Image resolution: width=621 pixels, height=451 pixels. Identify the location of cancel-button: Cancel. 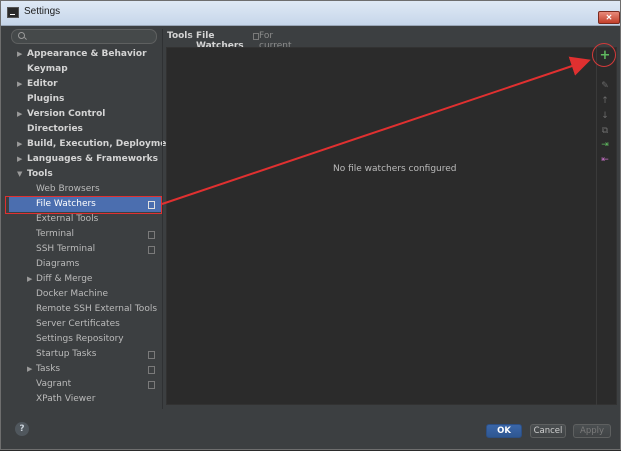
(548, 431).